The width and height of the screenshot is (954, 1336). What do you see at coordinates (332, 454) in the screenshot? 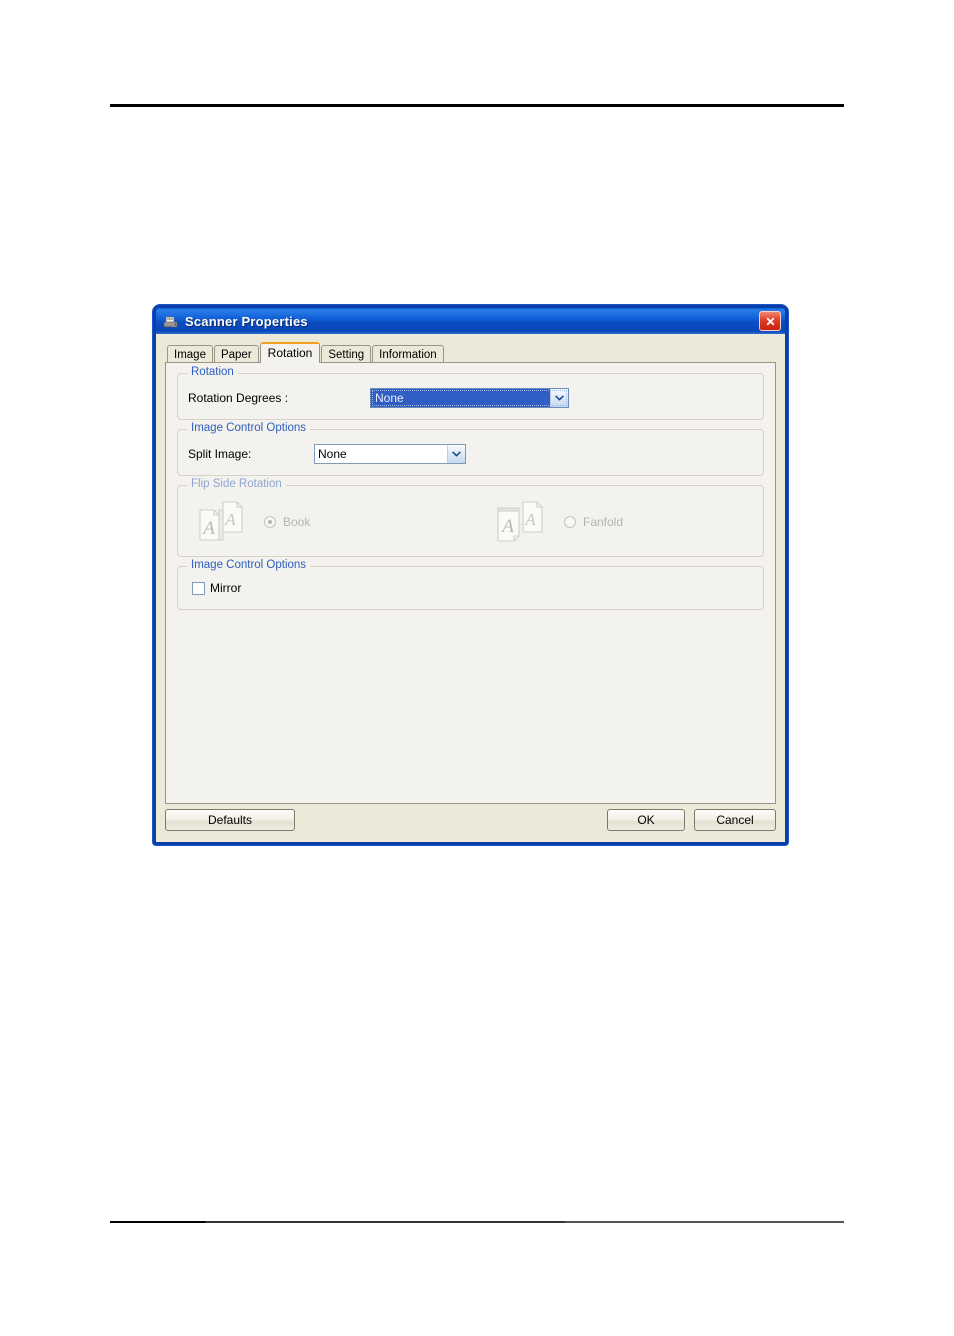
I see `split-image-value: None` at bounding box center [332, 454].